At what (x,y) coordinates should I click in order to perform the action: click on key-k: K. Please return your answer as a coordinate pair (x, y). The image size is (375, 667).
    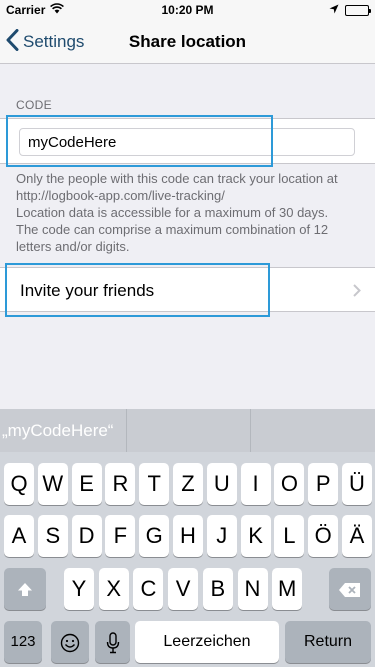
    Looking at the image, I should click on (255, 536).